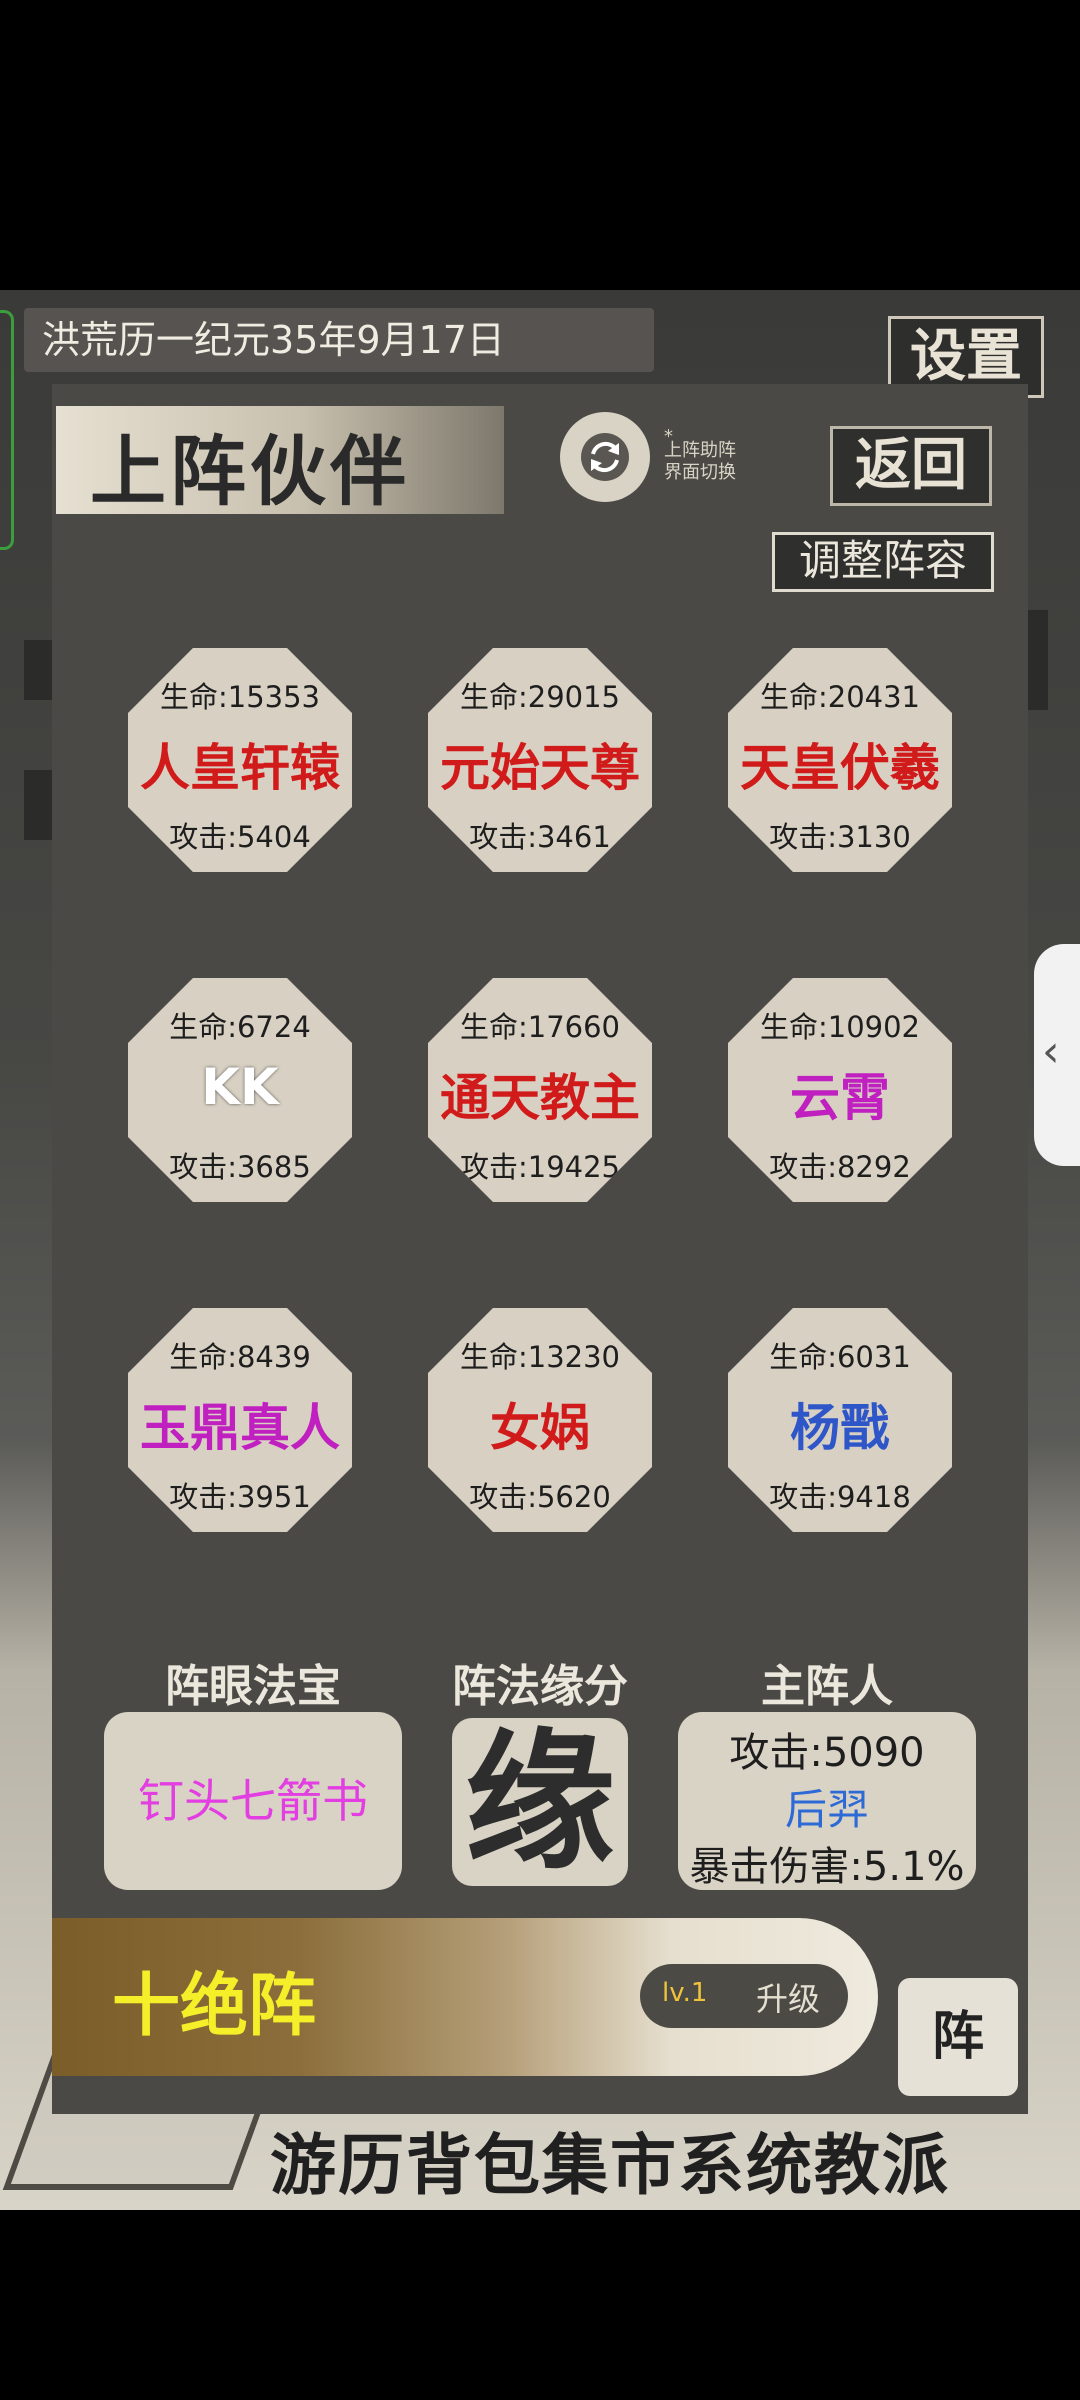  I want to click on note-line-2: 界面切换, so click(700, 472).